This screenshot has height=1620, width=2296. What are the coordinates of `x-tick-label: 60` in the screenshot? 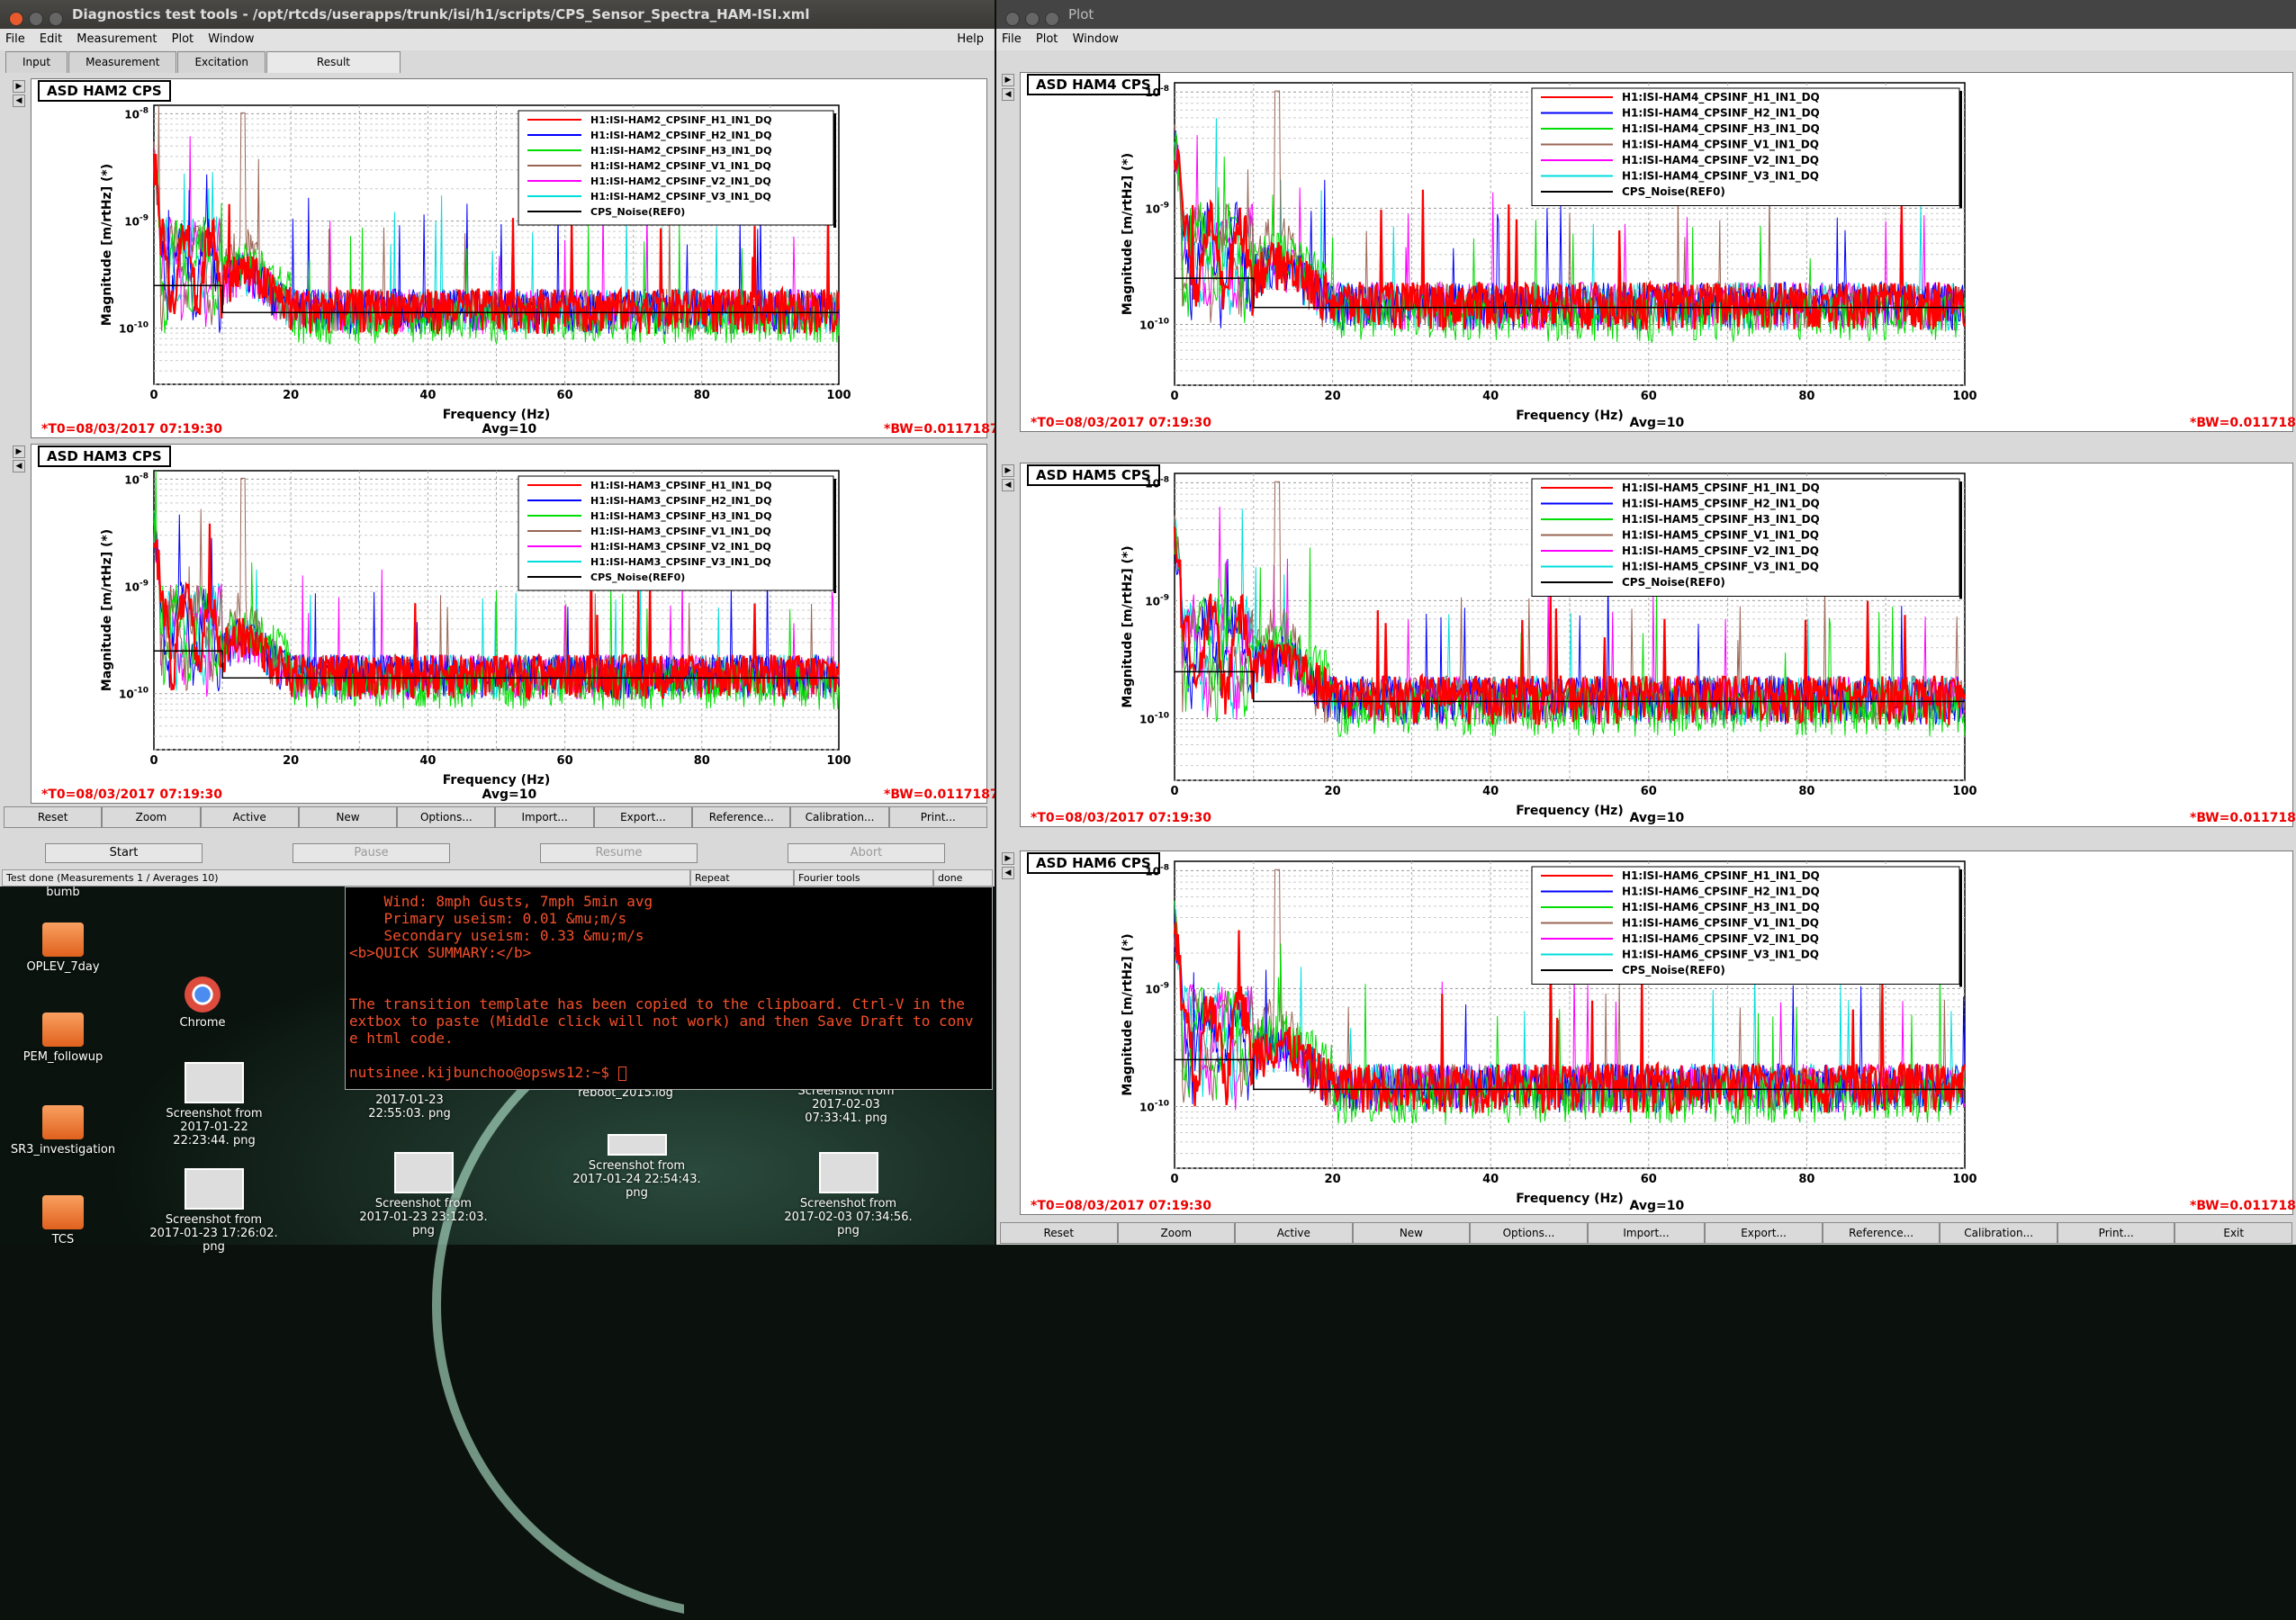 It's located at (1649, 1180).